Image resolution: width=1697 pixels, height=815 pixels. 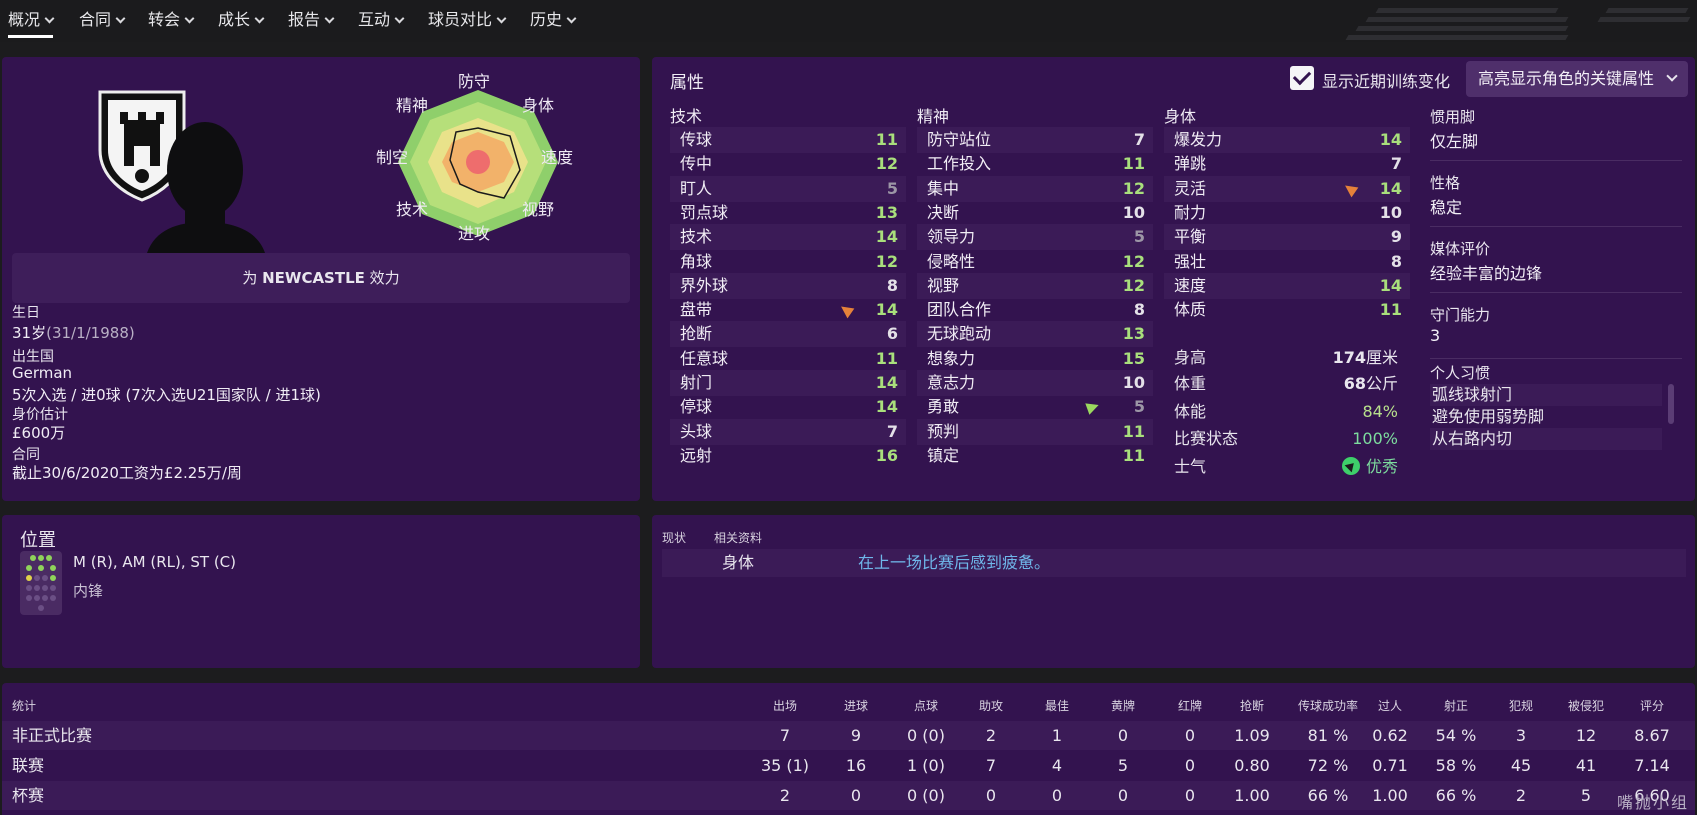 What do you see at coordinates (696, 139) in the screenshot?
I see `attribute-name: 传球` at bounding box center [696, 139].